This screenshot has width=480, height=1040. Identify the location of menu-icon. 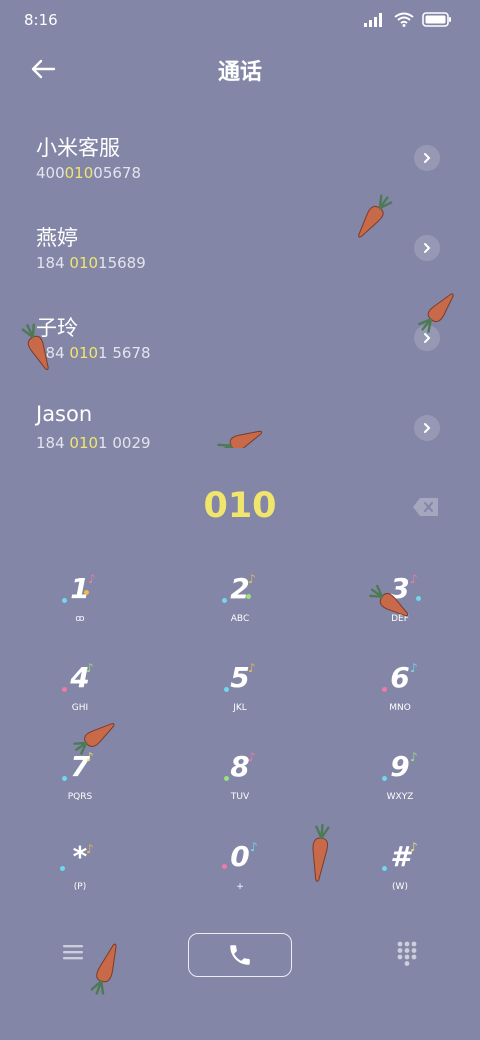
(73, 952).